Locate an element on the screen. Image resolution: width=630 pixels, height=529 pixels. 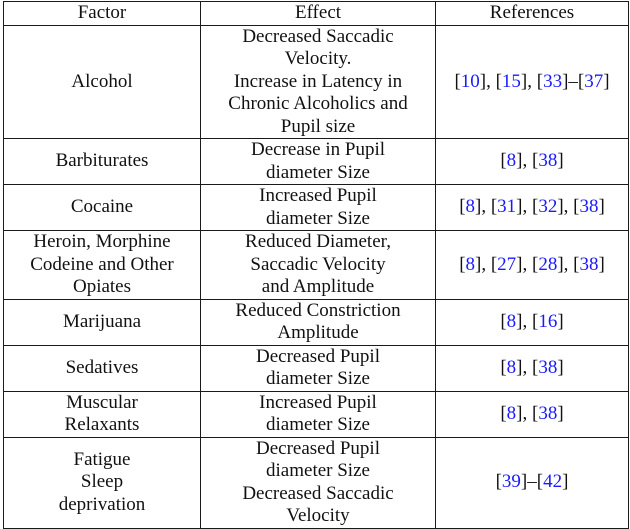
citation-link: 31 is located at coordinates (506, 206).